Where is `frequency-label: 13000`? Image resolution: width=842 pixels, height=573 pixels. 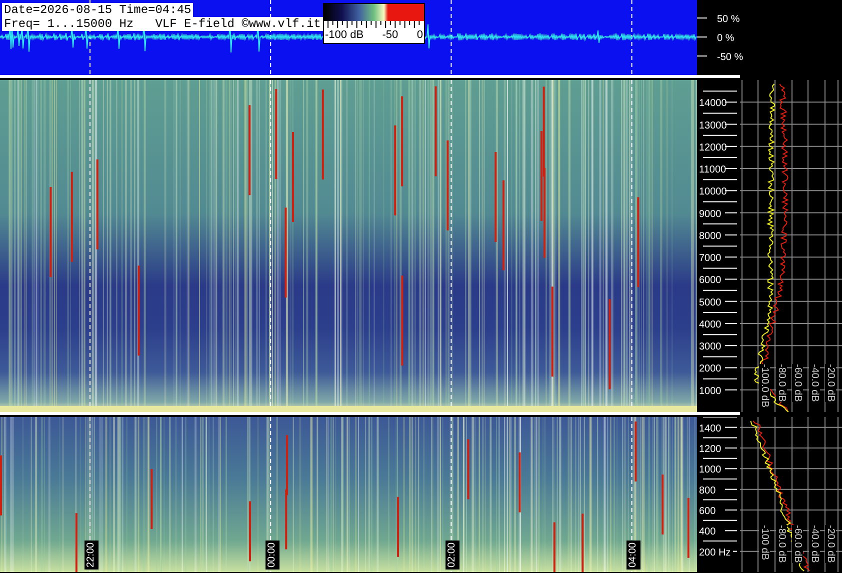
frequency-label: 13000 is located at coordinates (713, 126).